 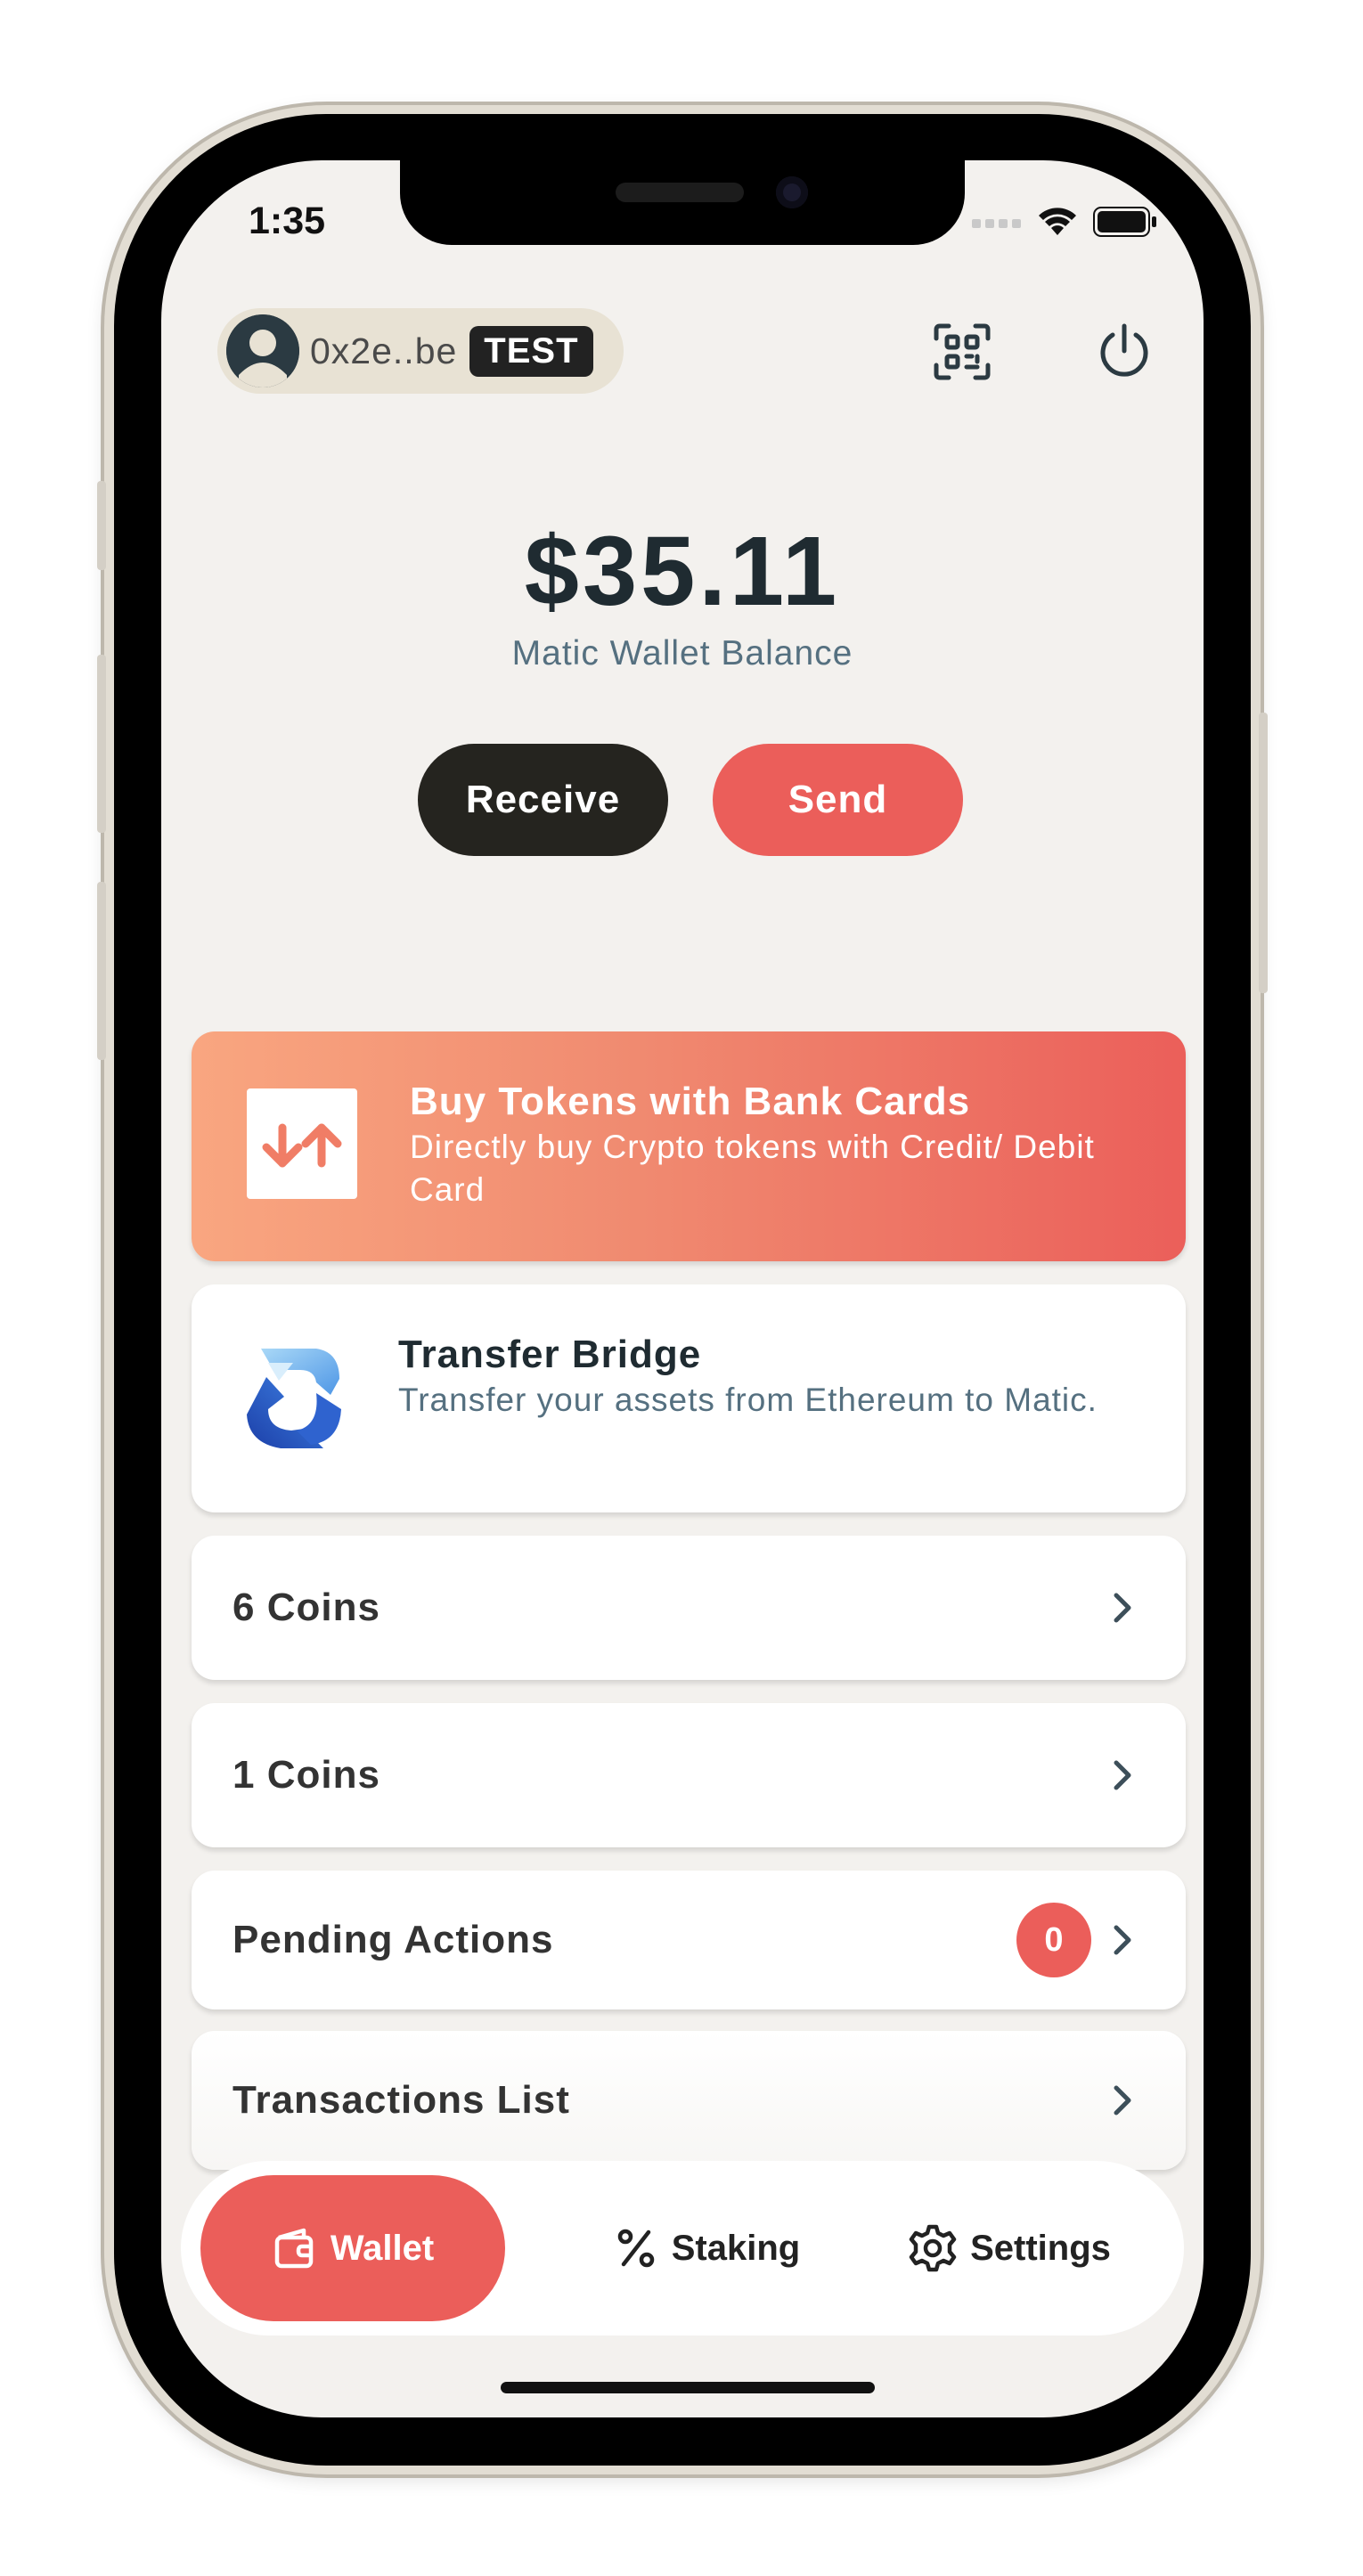 I want to click on list-item-coins-1: 1 Coins, so click(x=689, y=1775).